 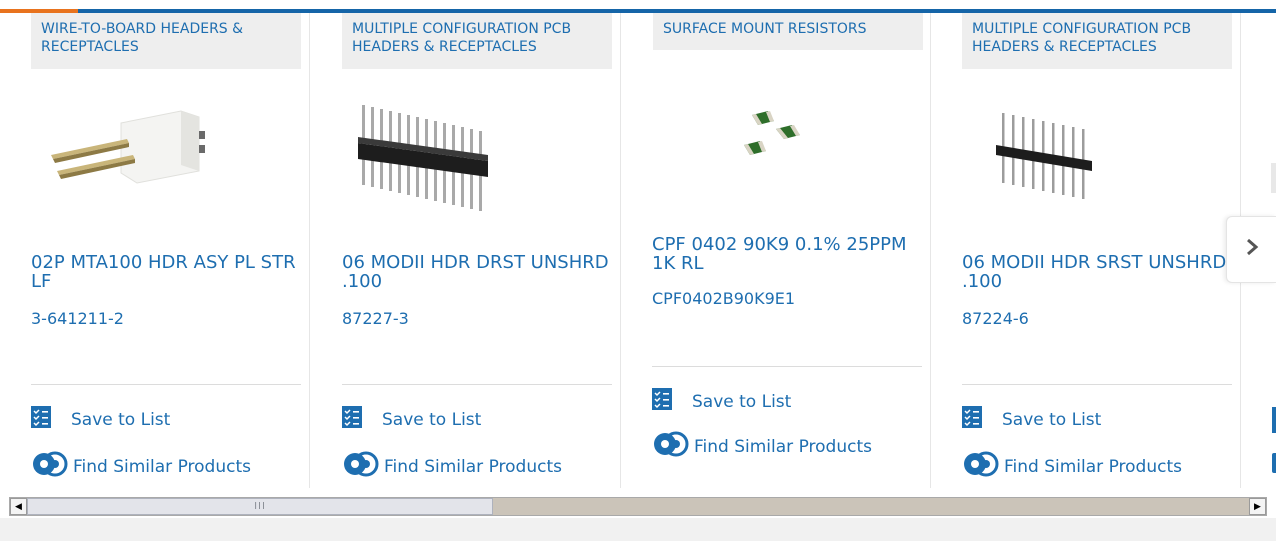 I want to click on part-number-link: 3-641211-2, so click(x=77, y=318).